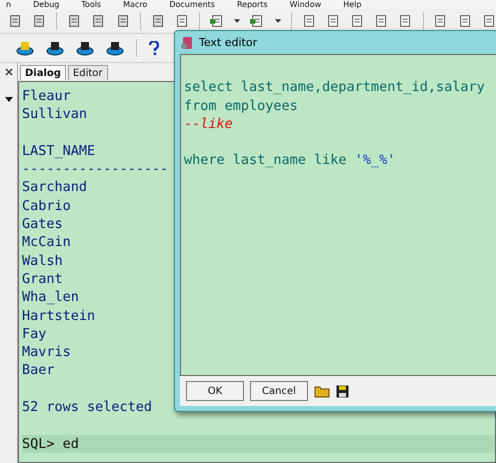 The image size is (496, 463). What do you see at coordinates (50, 444) in the screenshot?
I see `command-prompt: SQL> ed` at bounding box center [50, 444].